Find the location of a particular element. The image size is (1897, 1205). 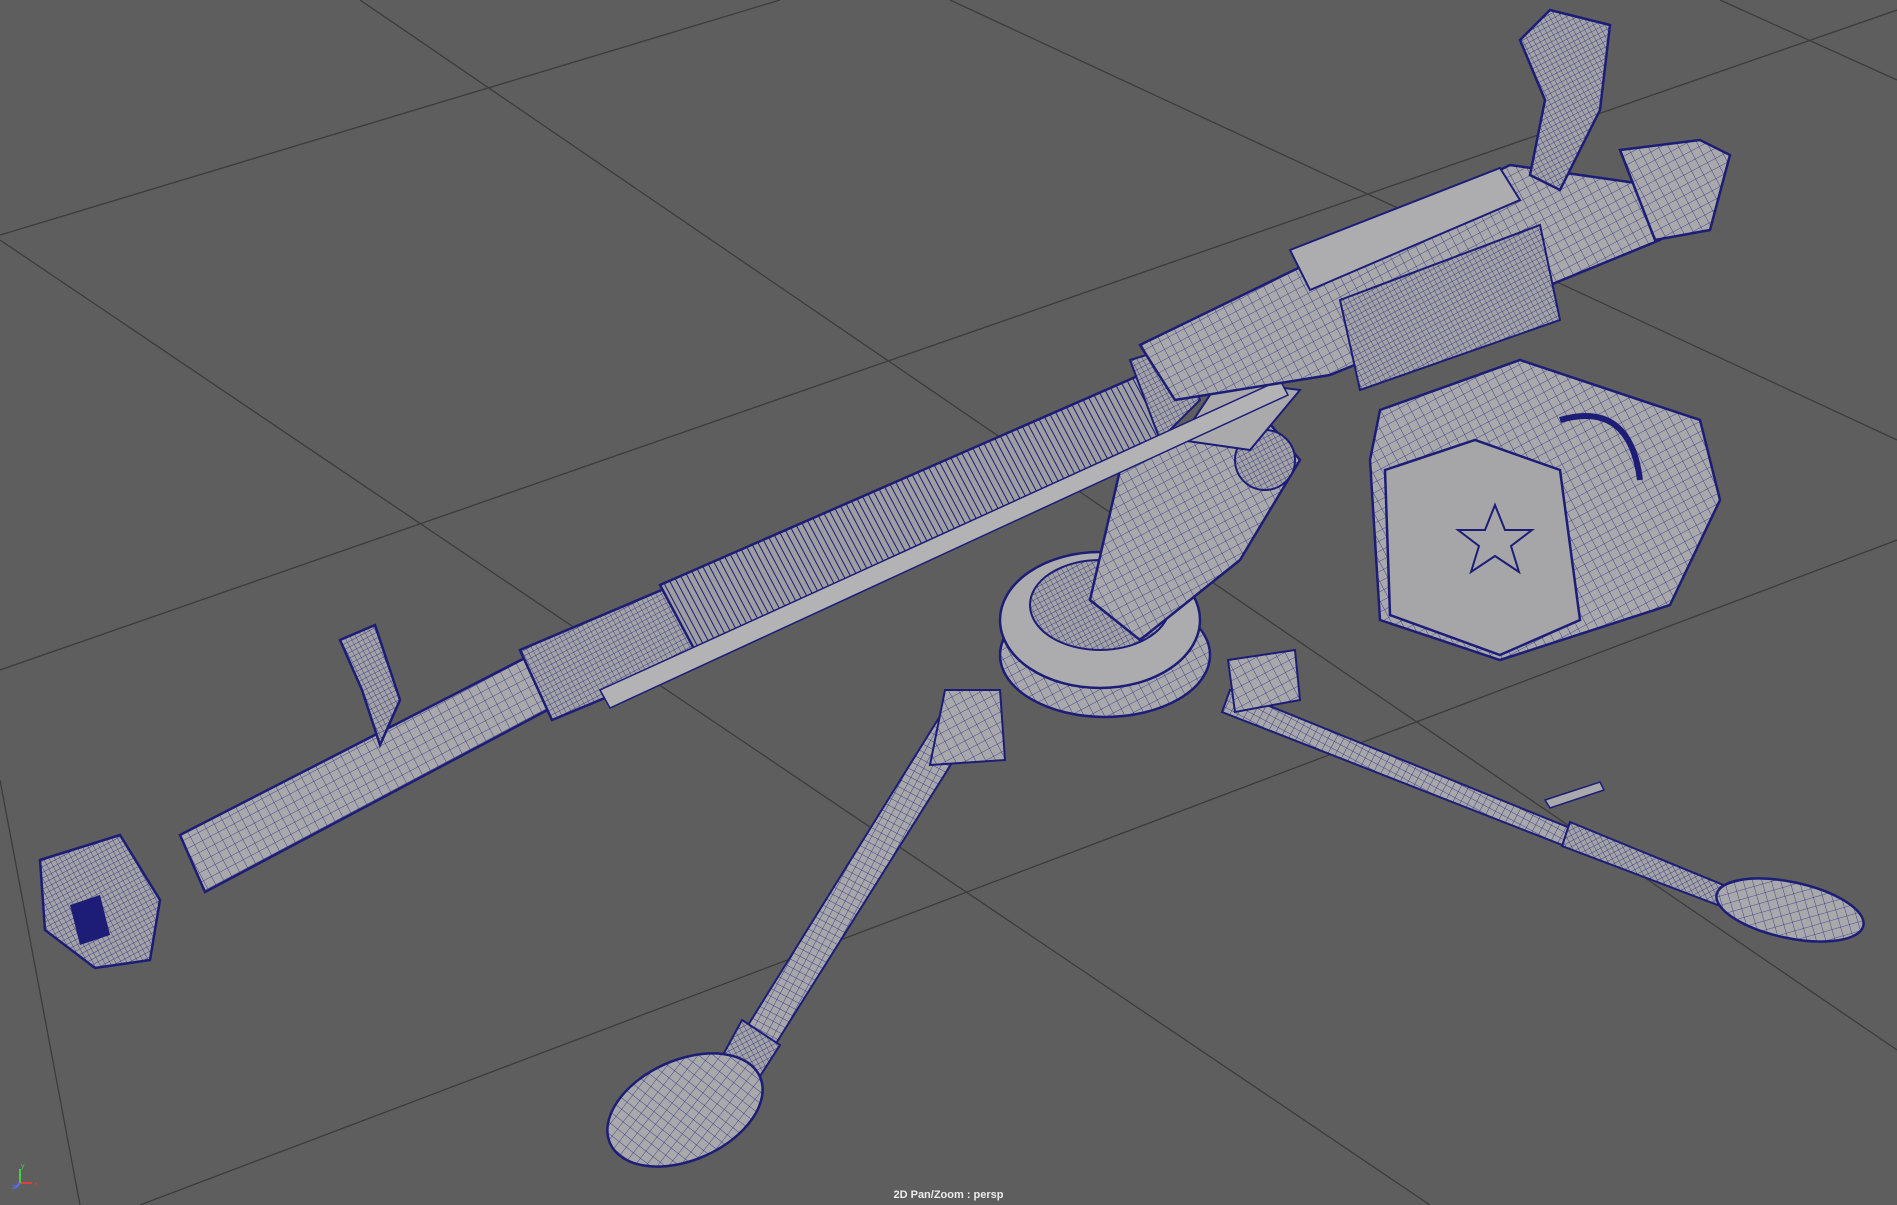

tripod-leg-right is located at coordinates (1544, 820).